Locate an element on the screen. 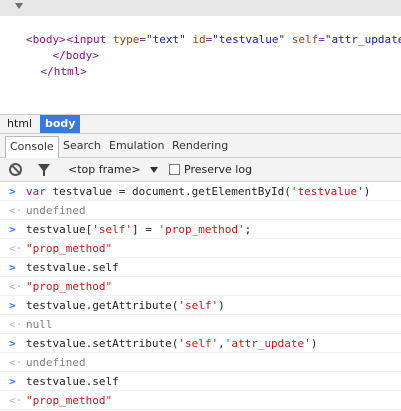 The width and height of the screenshot is (401, 411). code-string: 'testvalue' is located at coordinates (327, 191).